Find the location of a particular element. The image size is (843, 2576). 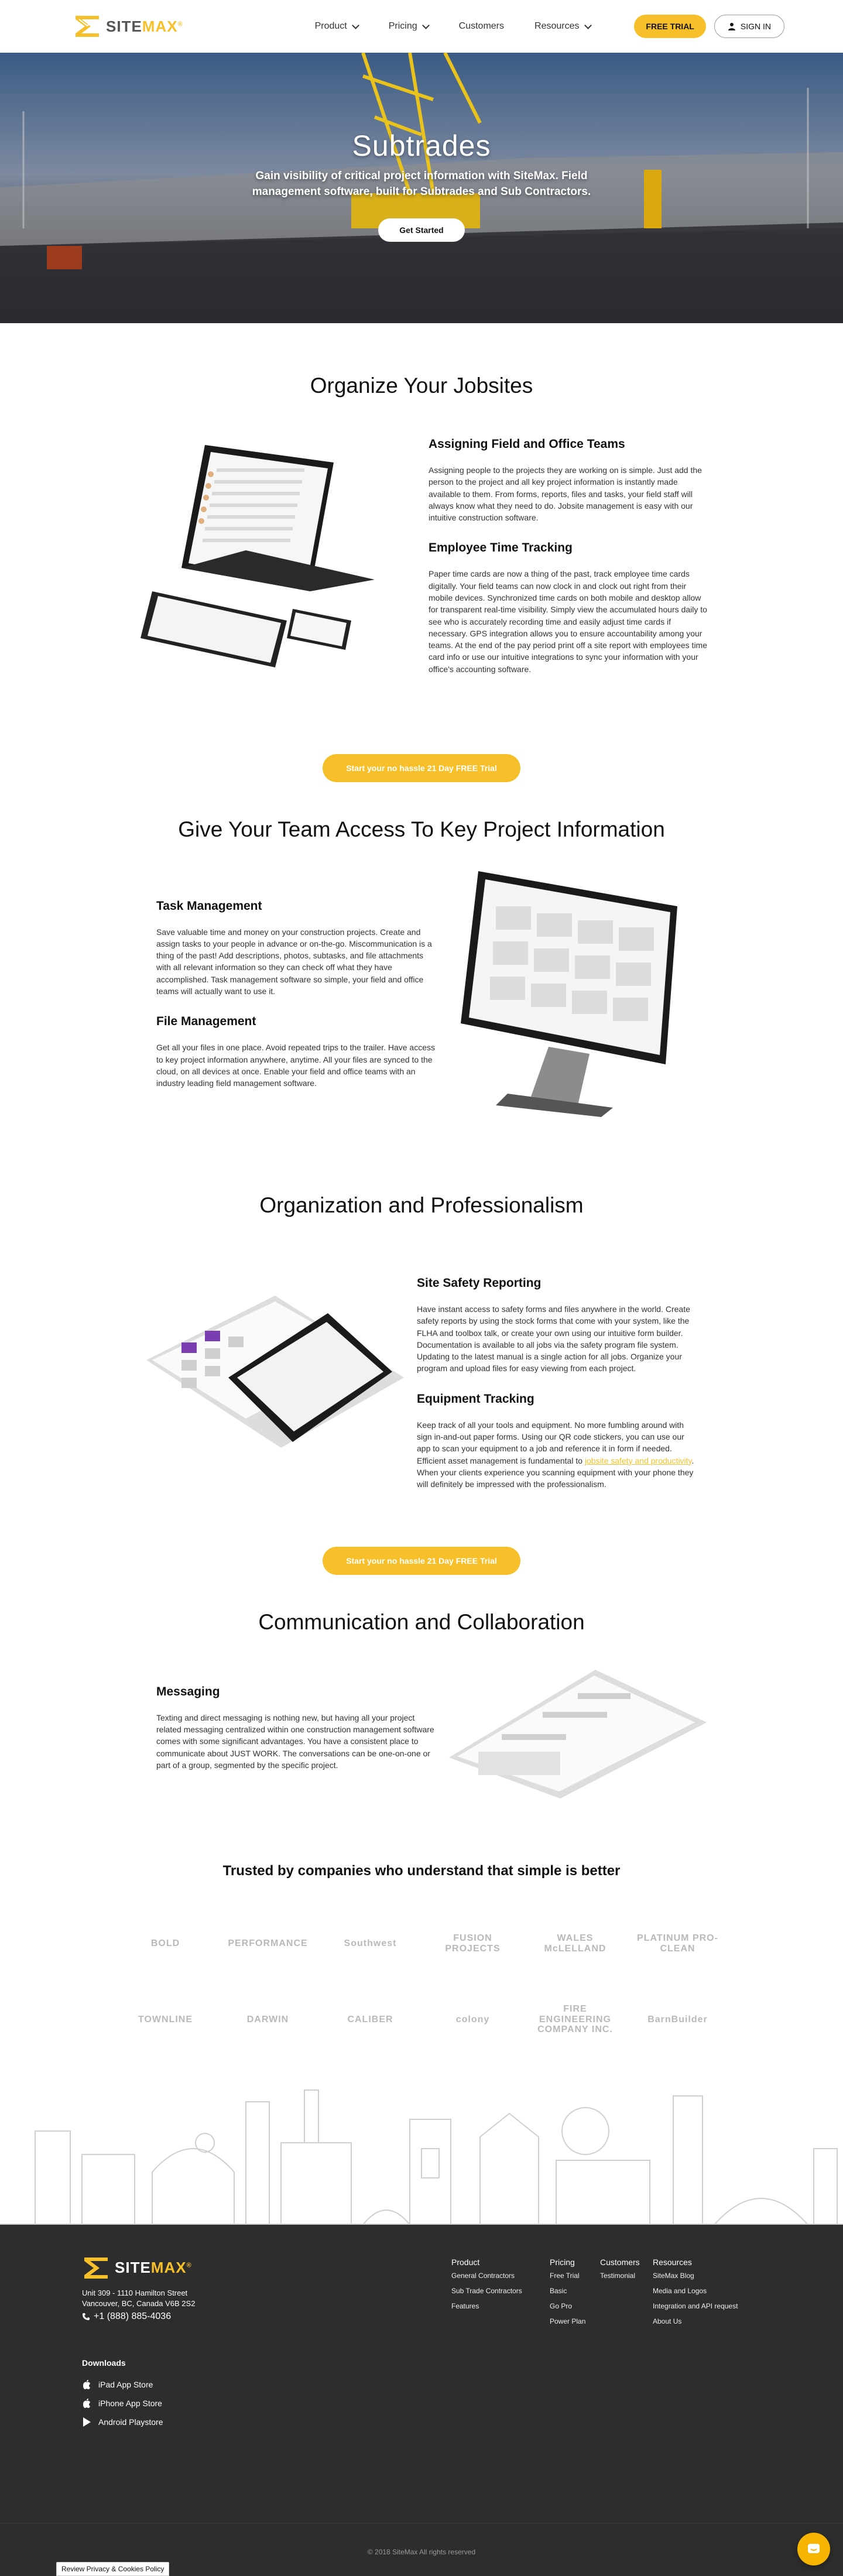

privacy-policy-button: Review Privacy & Cookies Policy is located at coordinates (113, 2568).